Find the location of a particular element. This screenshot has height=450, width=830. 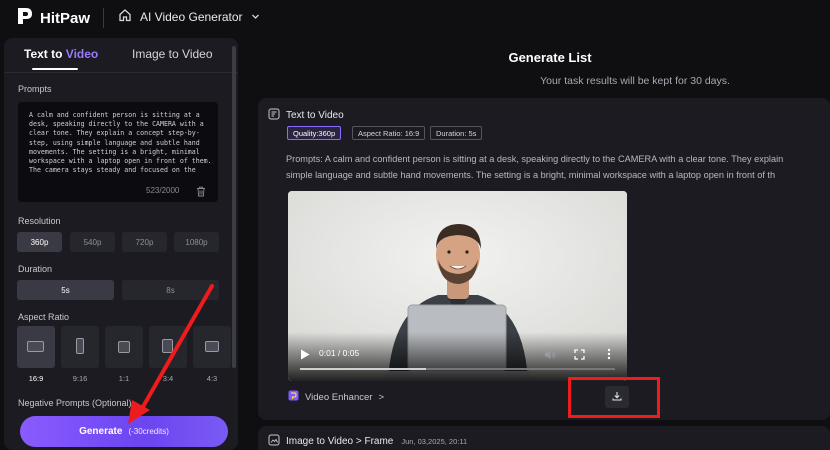

generate-label: Generate is located at coordinates (101, 431).